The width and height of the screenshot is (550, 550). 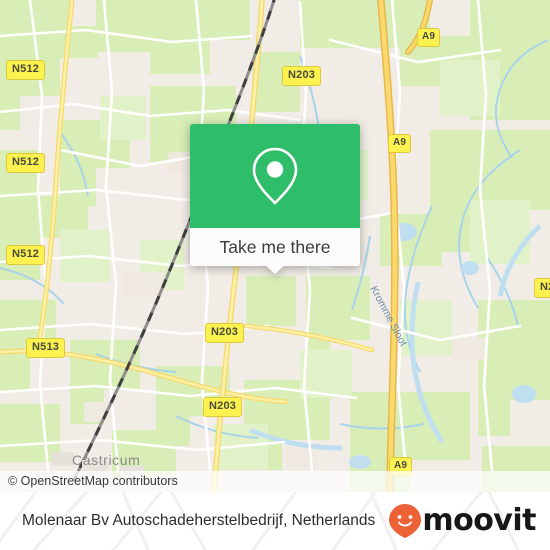 I want to click on road-shield-n2-7: N2, so click(x=542, y=288).